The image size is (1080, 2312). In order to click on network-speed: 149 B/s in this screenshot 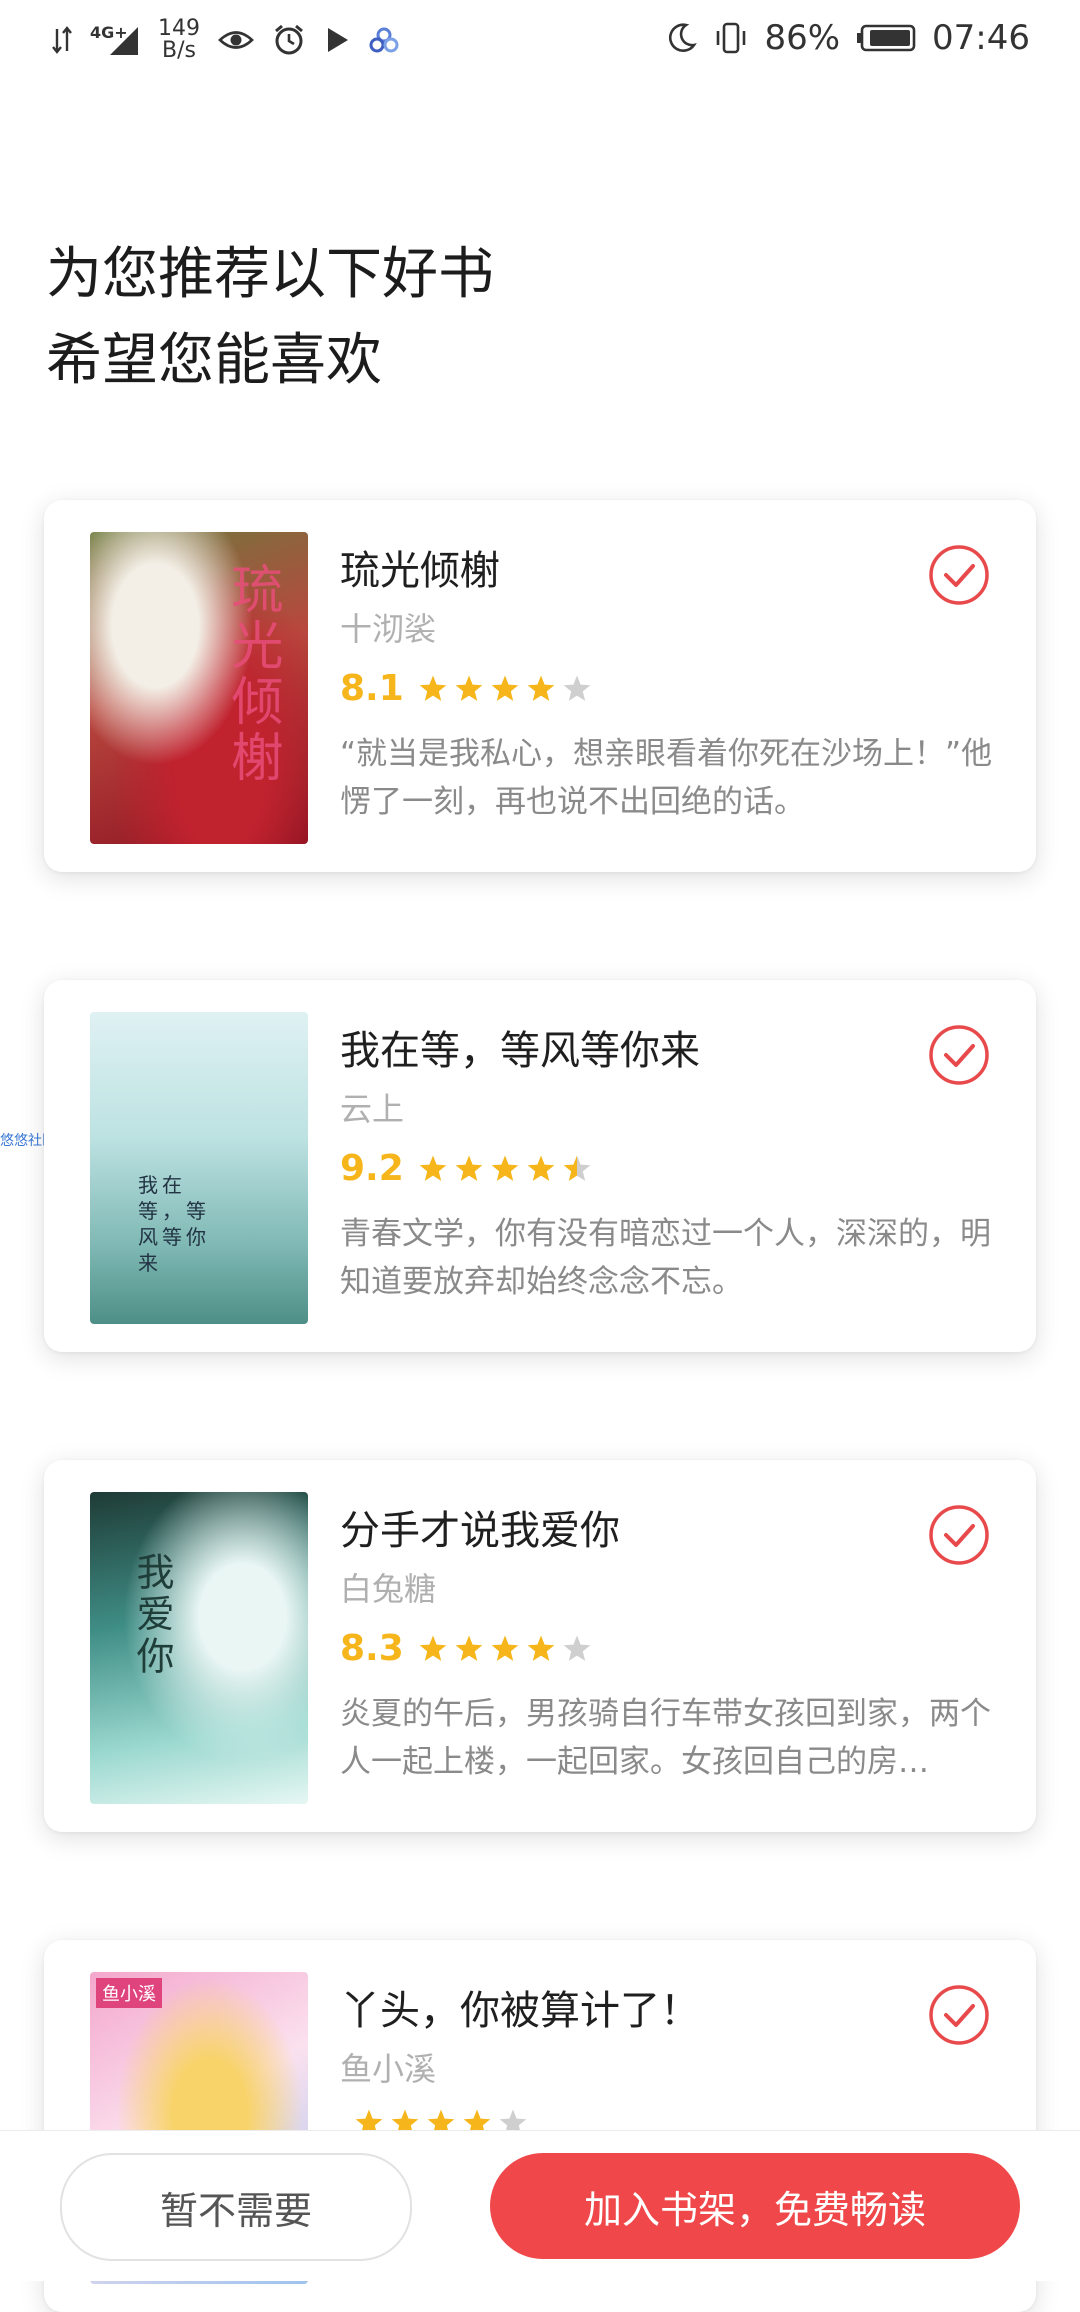, I will do `click(179, 40)`.